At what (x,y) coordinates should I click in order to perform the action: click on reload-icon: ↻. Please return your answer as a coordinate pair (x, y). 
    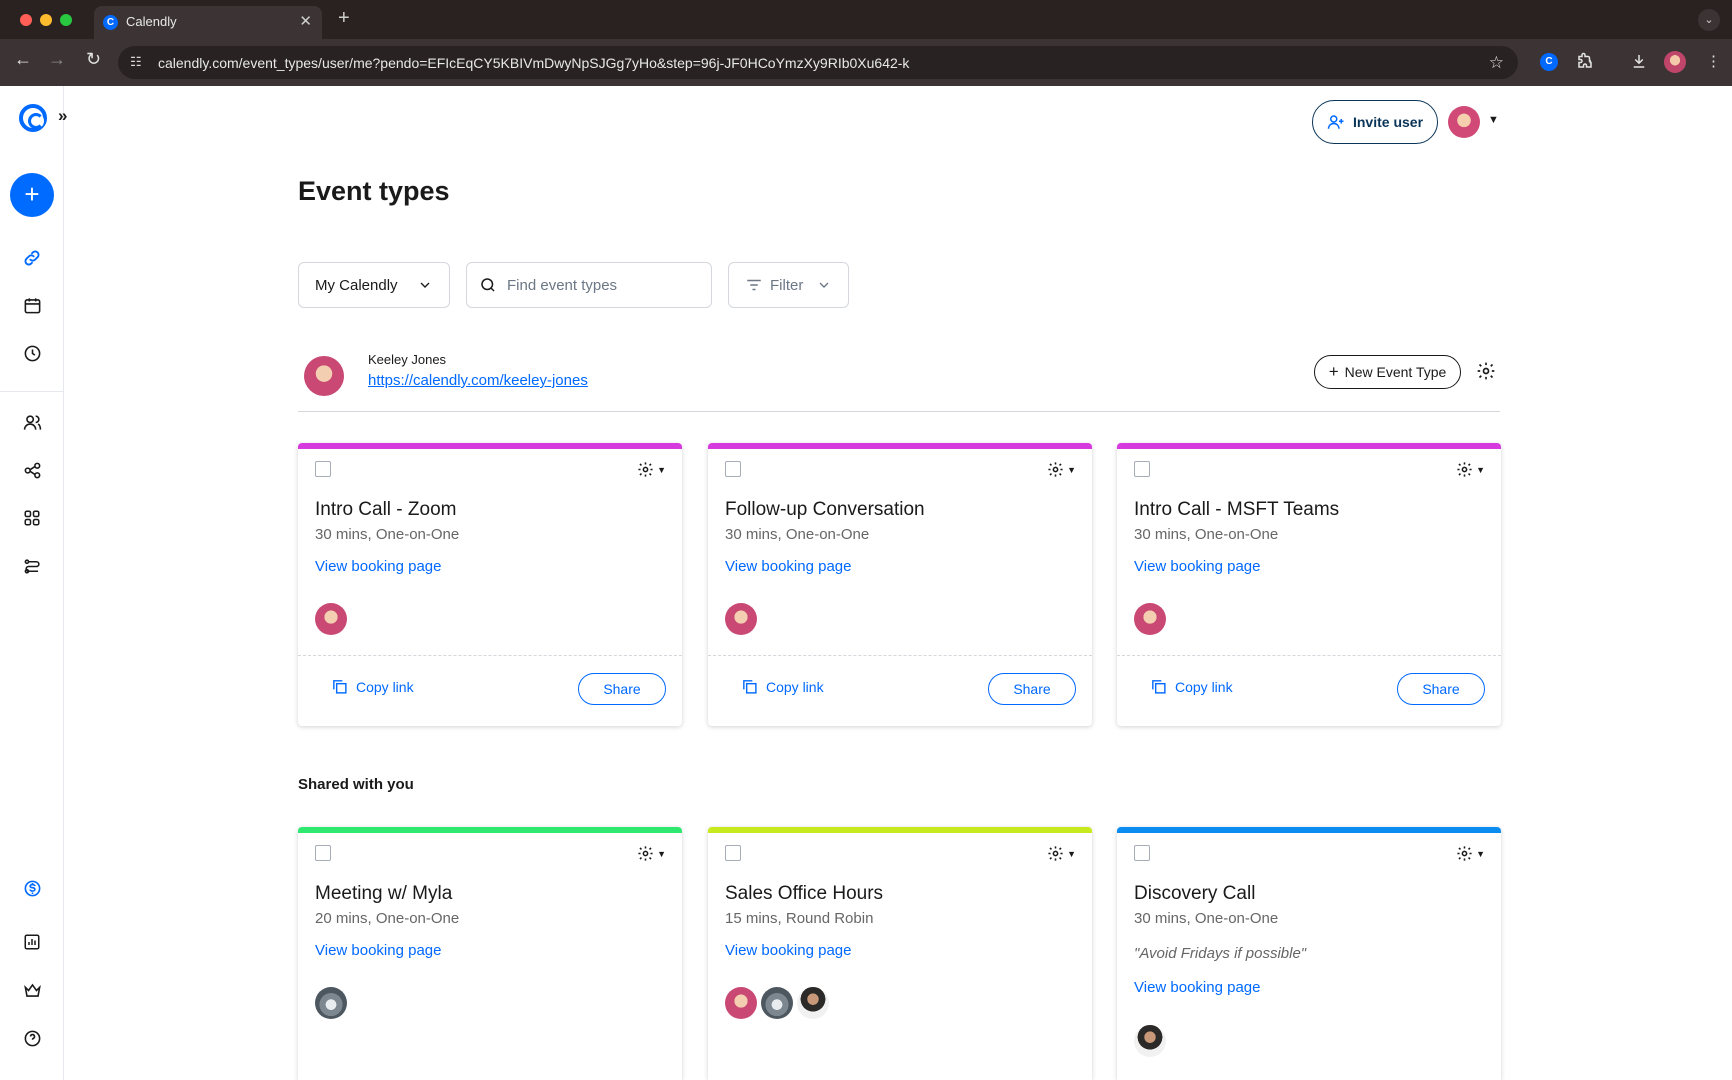
    Looking at the image, I should click on (93, 59).